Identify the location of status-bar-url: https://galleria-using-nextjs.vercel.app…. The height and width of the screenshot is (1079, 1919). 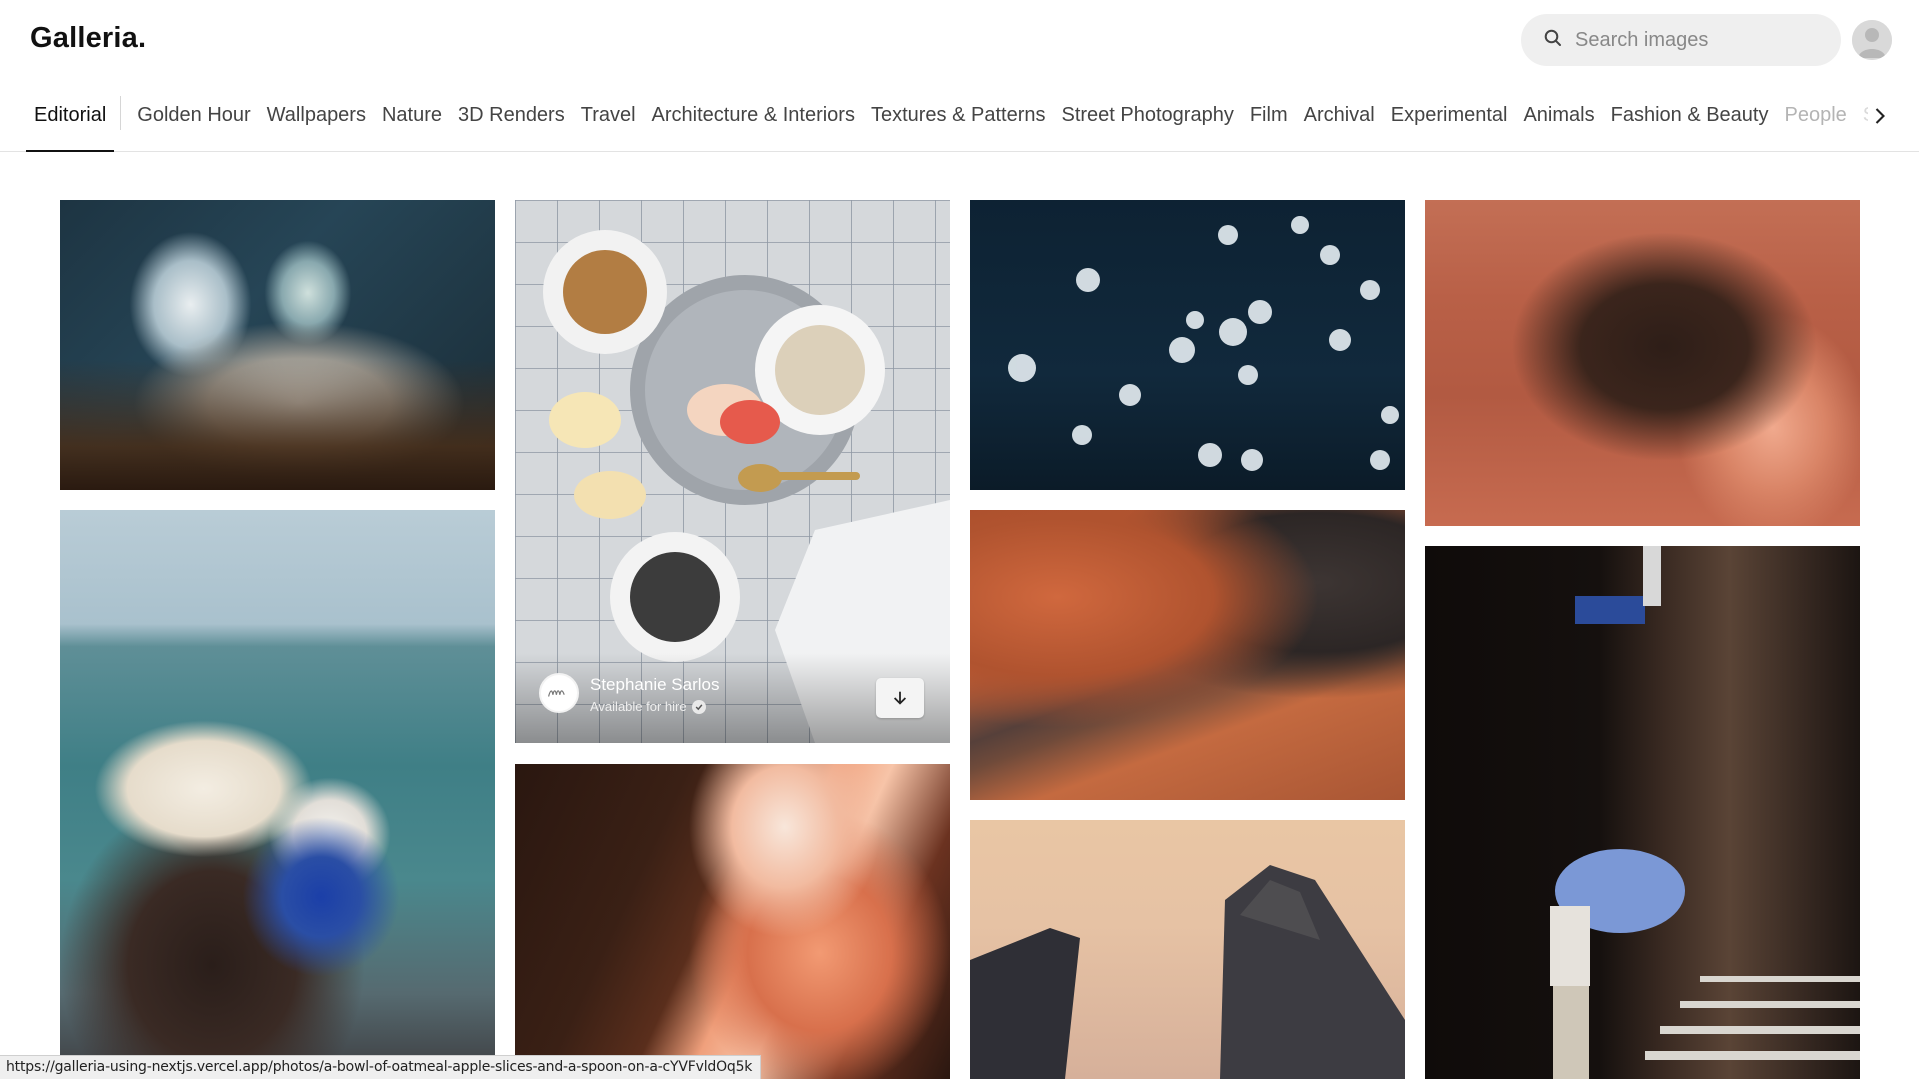
(381, 1067).